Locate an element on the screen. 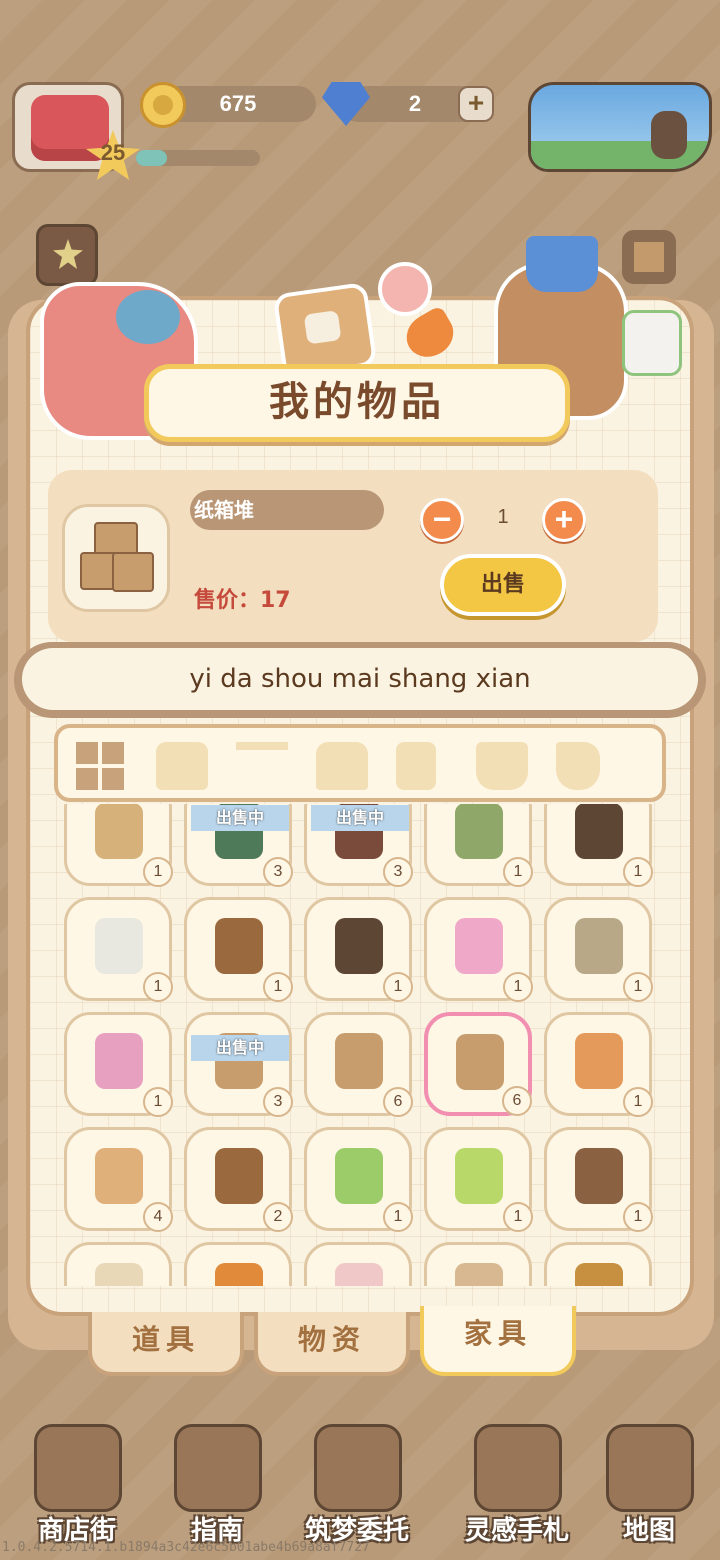 The height and width of the screenshot is (1560, 720). add-gems-button: + is located at coordinates (476, 104).